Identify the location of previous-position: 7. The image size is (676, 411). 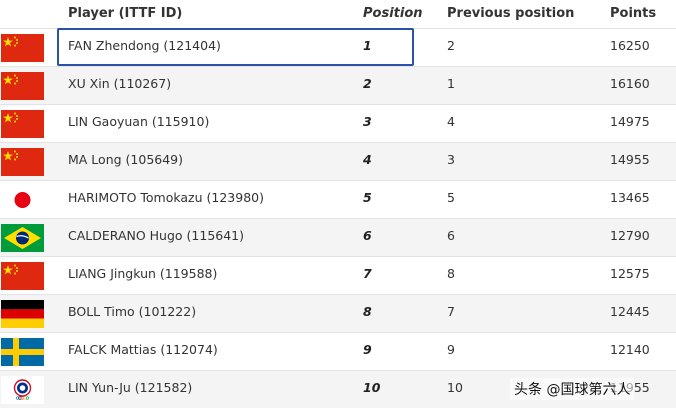
(451, 311).